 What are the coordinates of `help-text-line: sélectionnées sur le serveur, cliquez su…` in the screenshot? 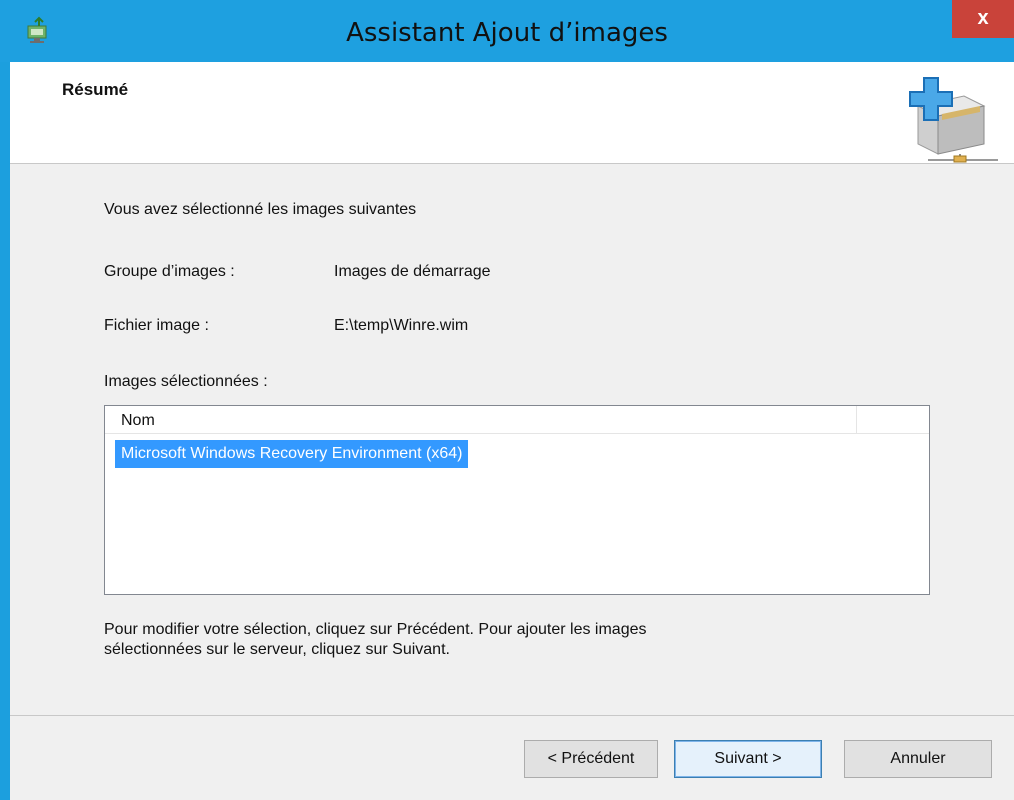 It's located at (277, 649).